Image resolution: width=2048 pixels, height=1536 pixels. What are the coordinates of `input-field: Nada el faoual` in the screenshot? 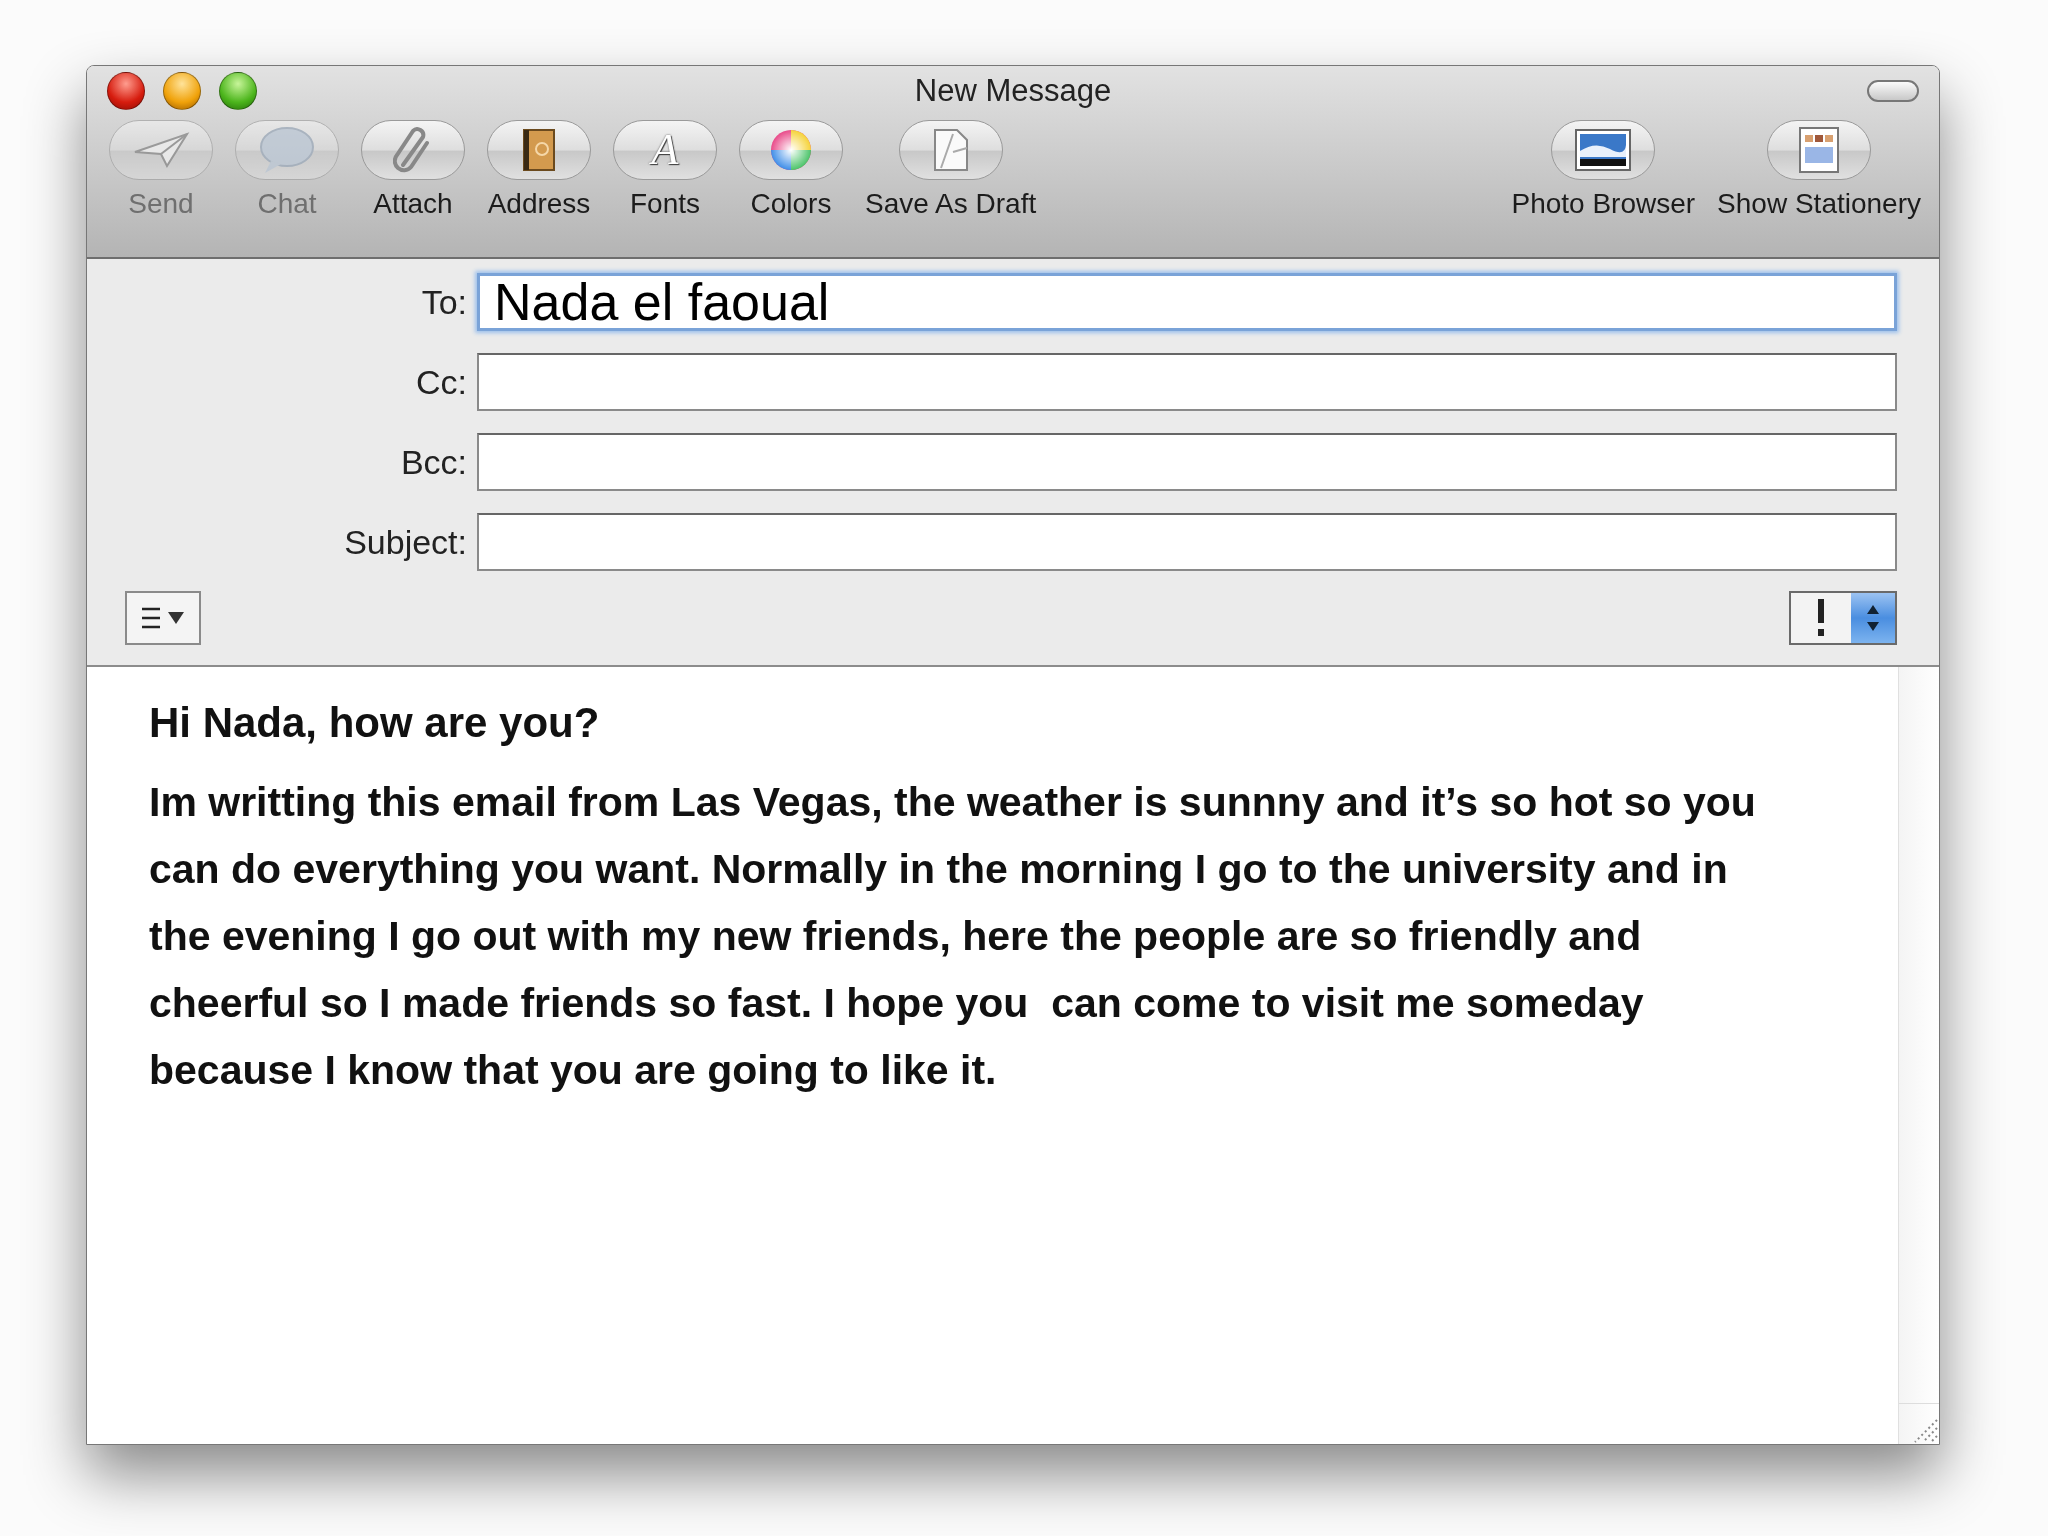 It's located at (1187, 302).